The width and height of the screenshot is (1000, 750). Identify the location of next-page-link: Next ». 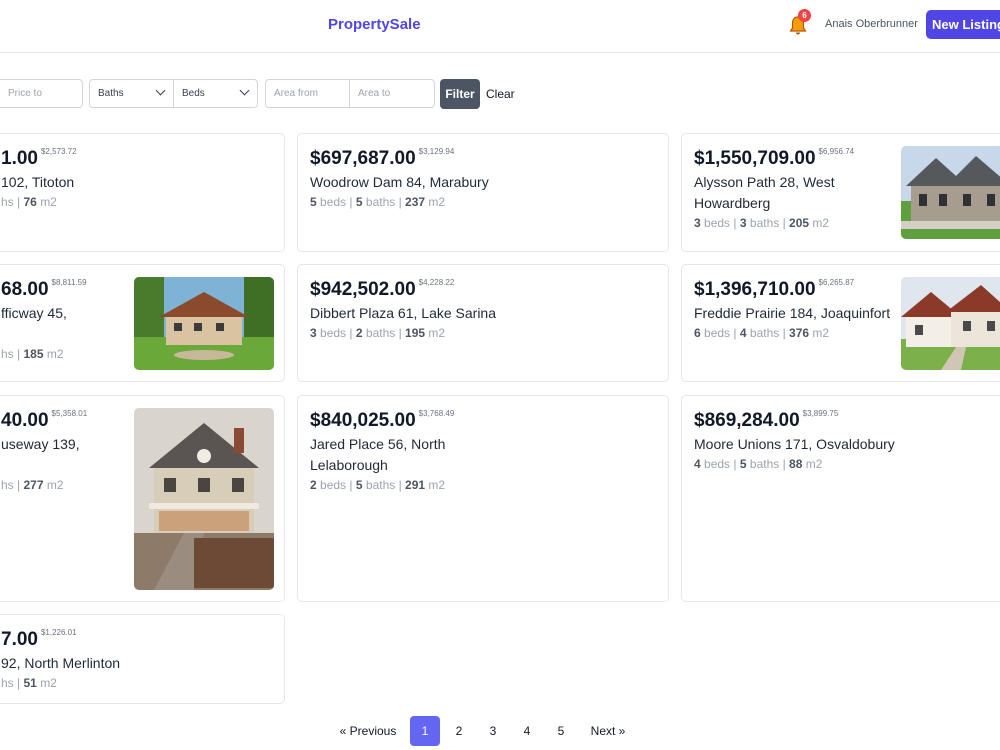
(608, 731).